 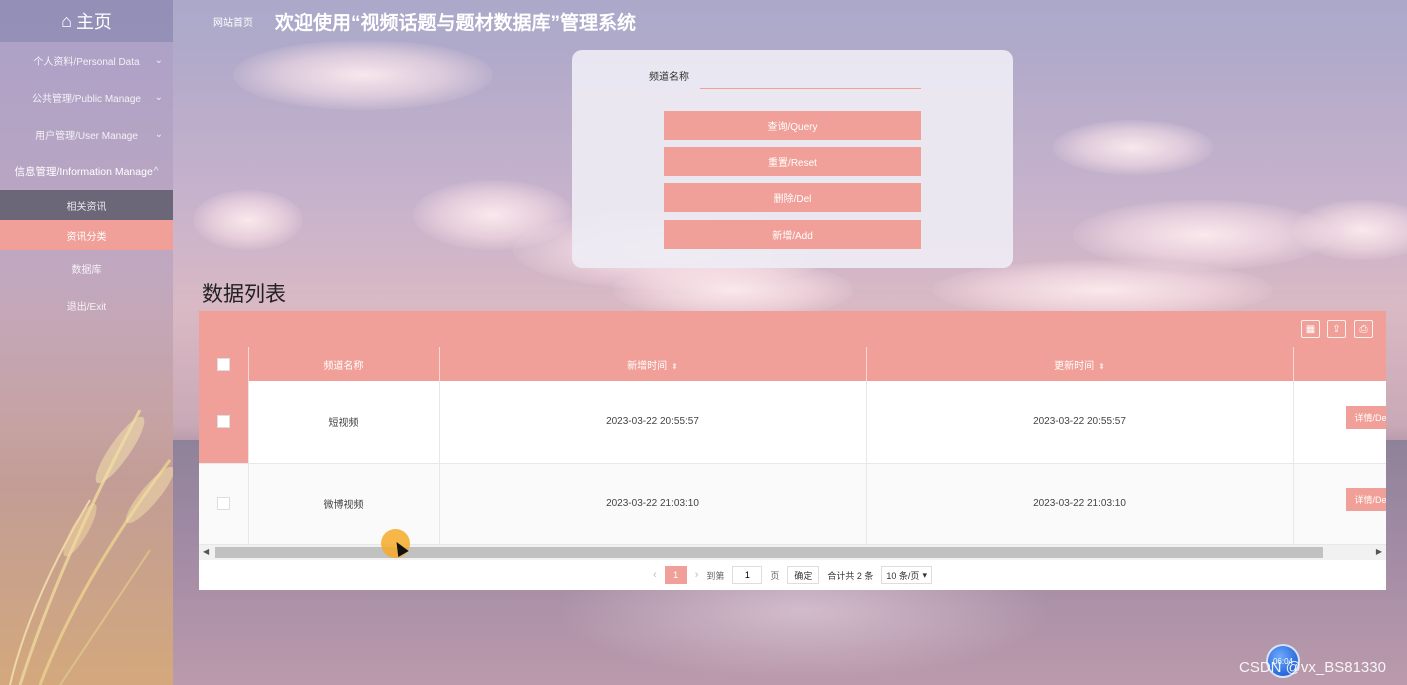 I want to click on scroll-right-icon: ▶, so click(x=1379, y=551).